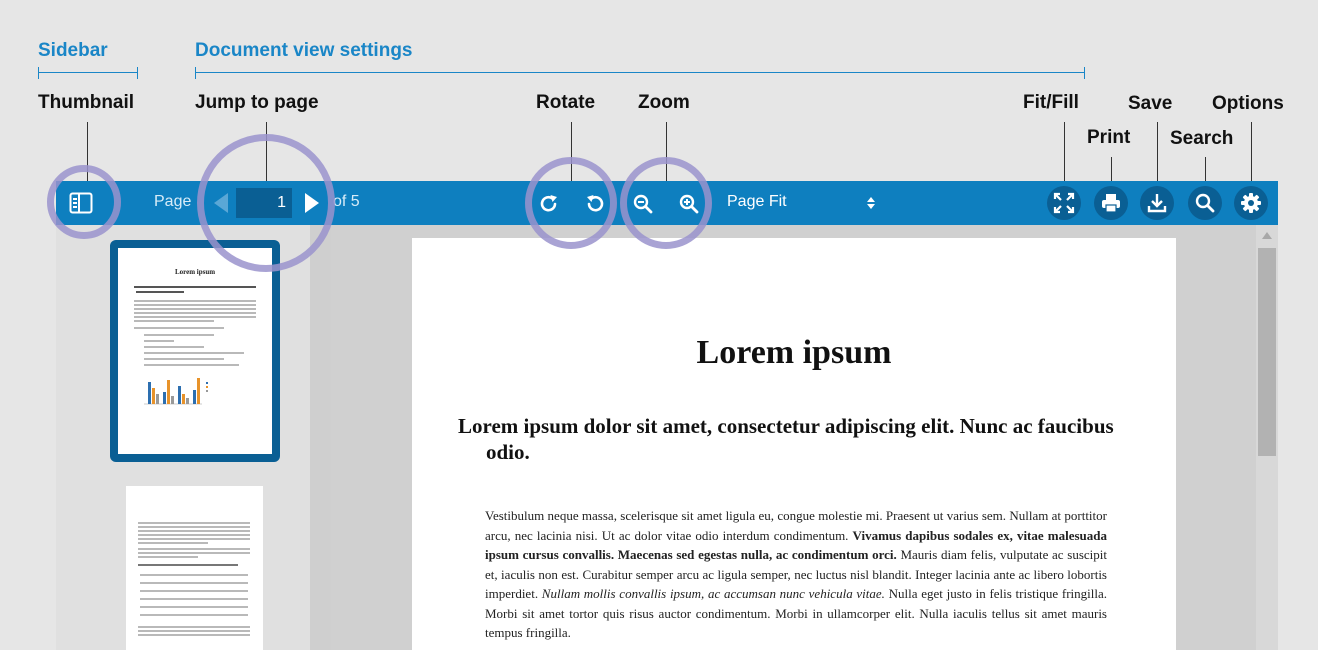 Image resolution: width=1318 pixels, height=650 pixels. I want to click on rotate-counterclockwise-icon, so click(595, 203).